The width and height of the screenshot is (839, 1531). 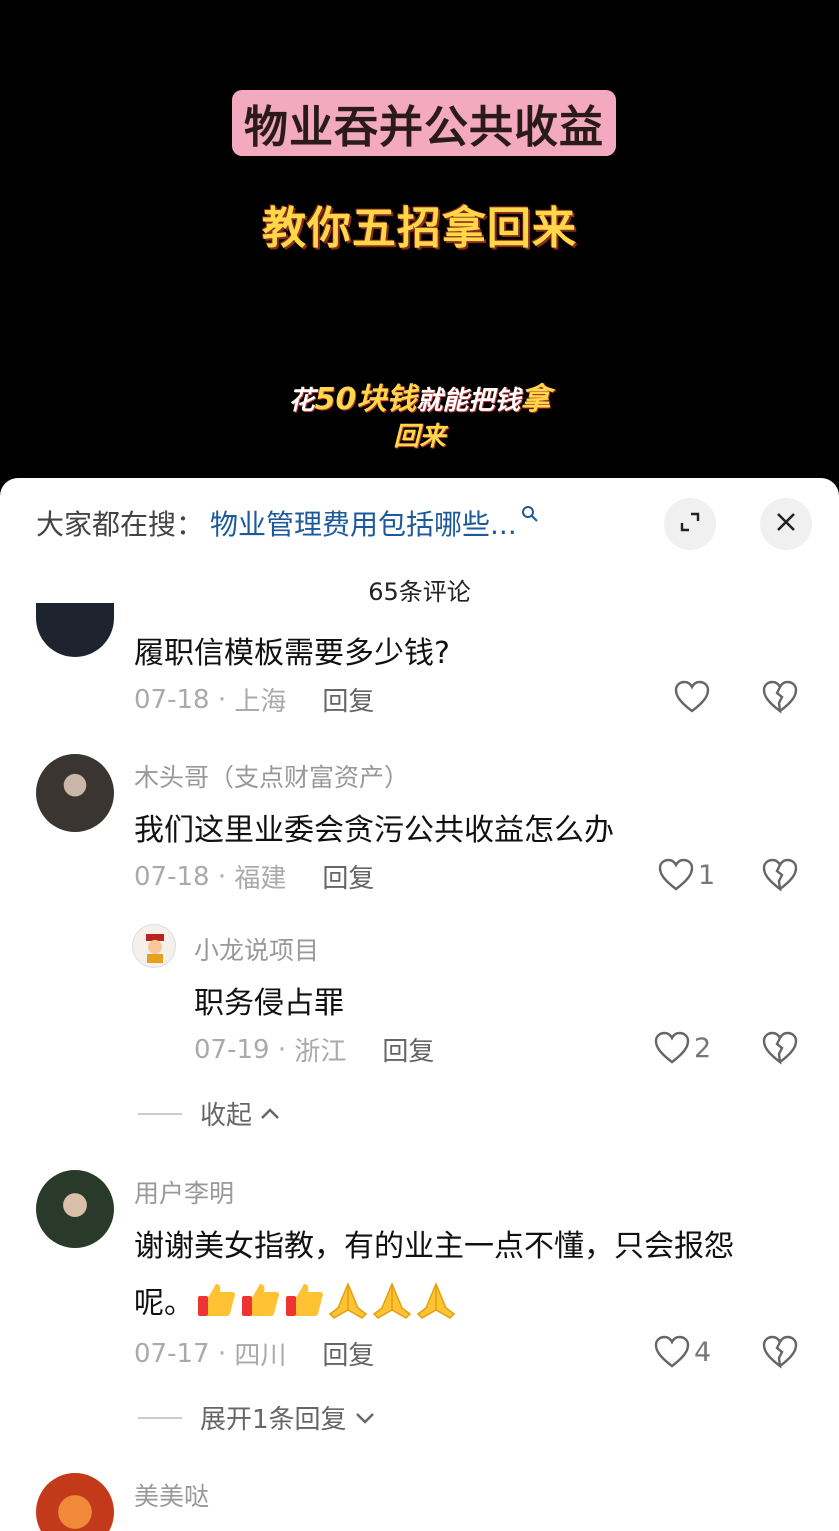 I want to click on expand-button, so click(x=690, y=524).